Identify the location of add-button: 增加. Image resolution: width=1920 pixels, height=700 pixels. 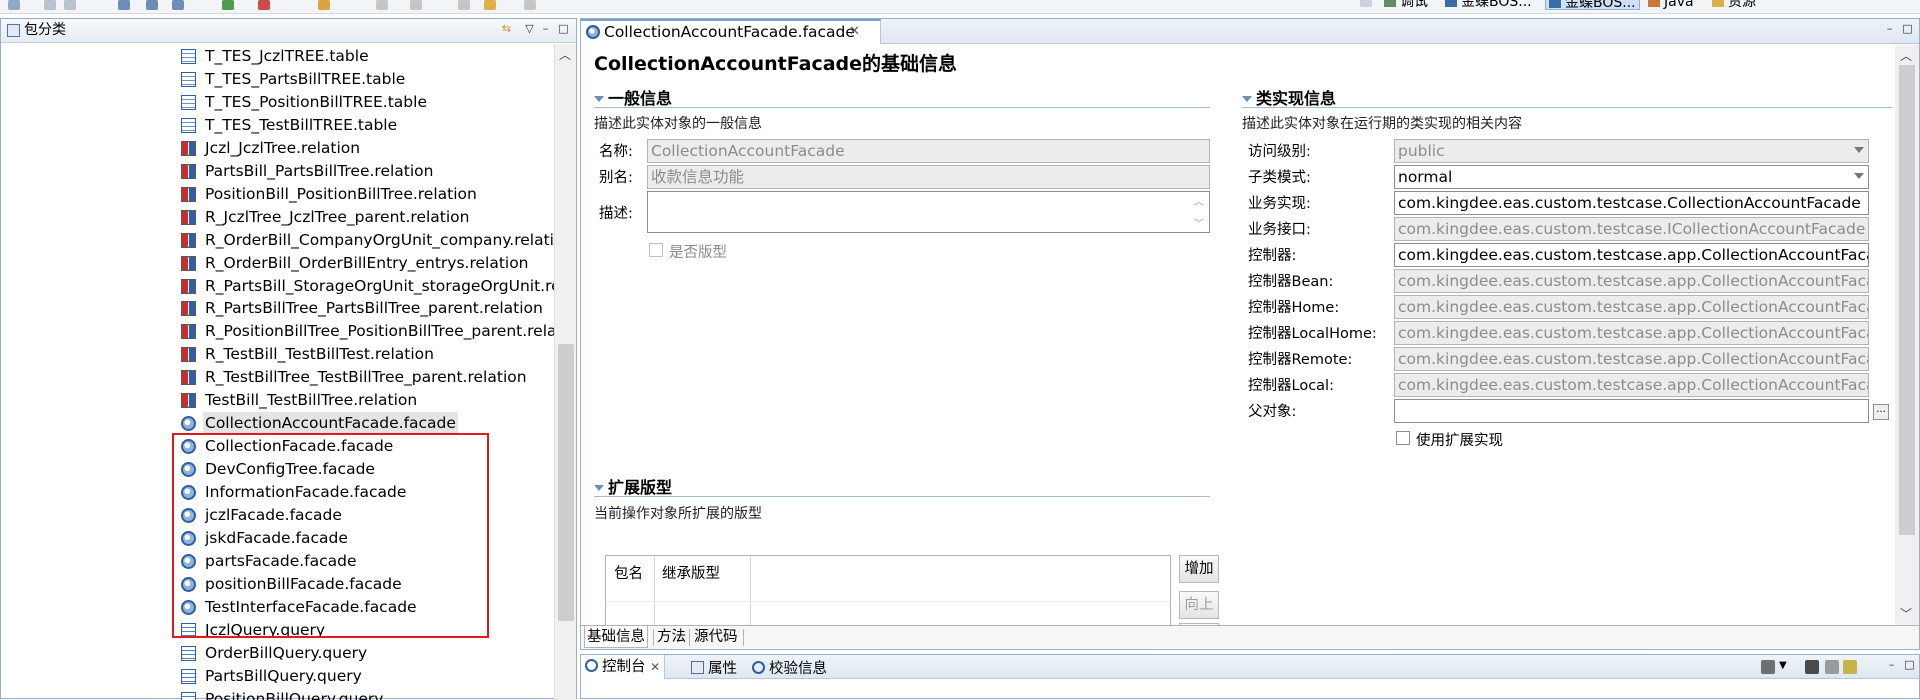
(1199, 569).